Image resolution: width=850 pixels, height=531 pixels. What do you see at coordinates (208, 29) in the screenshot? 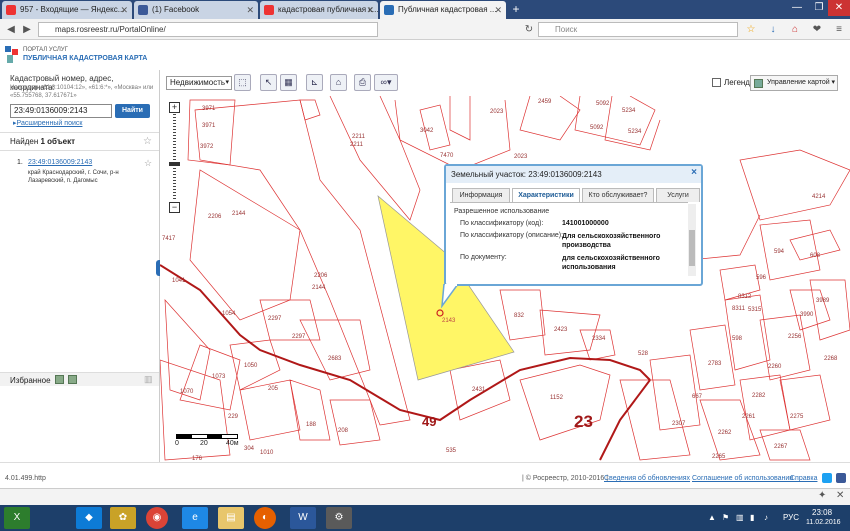
I see `url-input: maps.rosreestr.ru/PortalOnline/` at bounding box center [208, 29].